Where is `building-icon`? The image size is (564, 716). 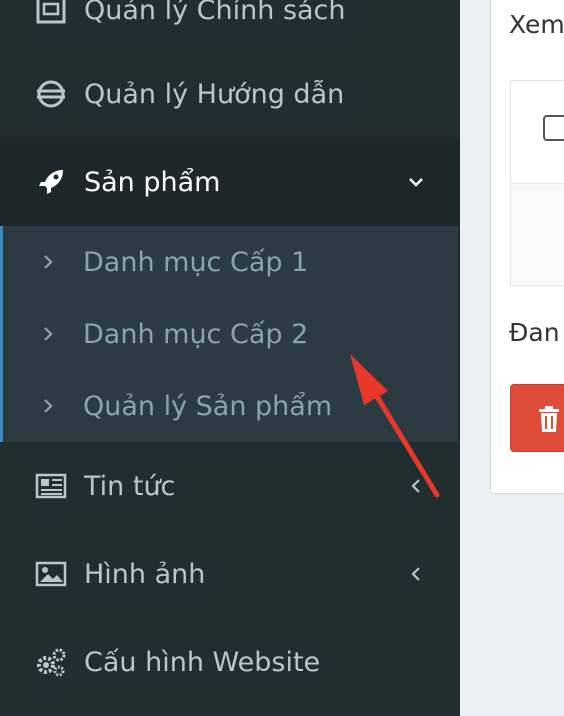
building-icon is located at coordinates (51, 13).